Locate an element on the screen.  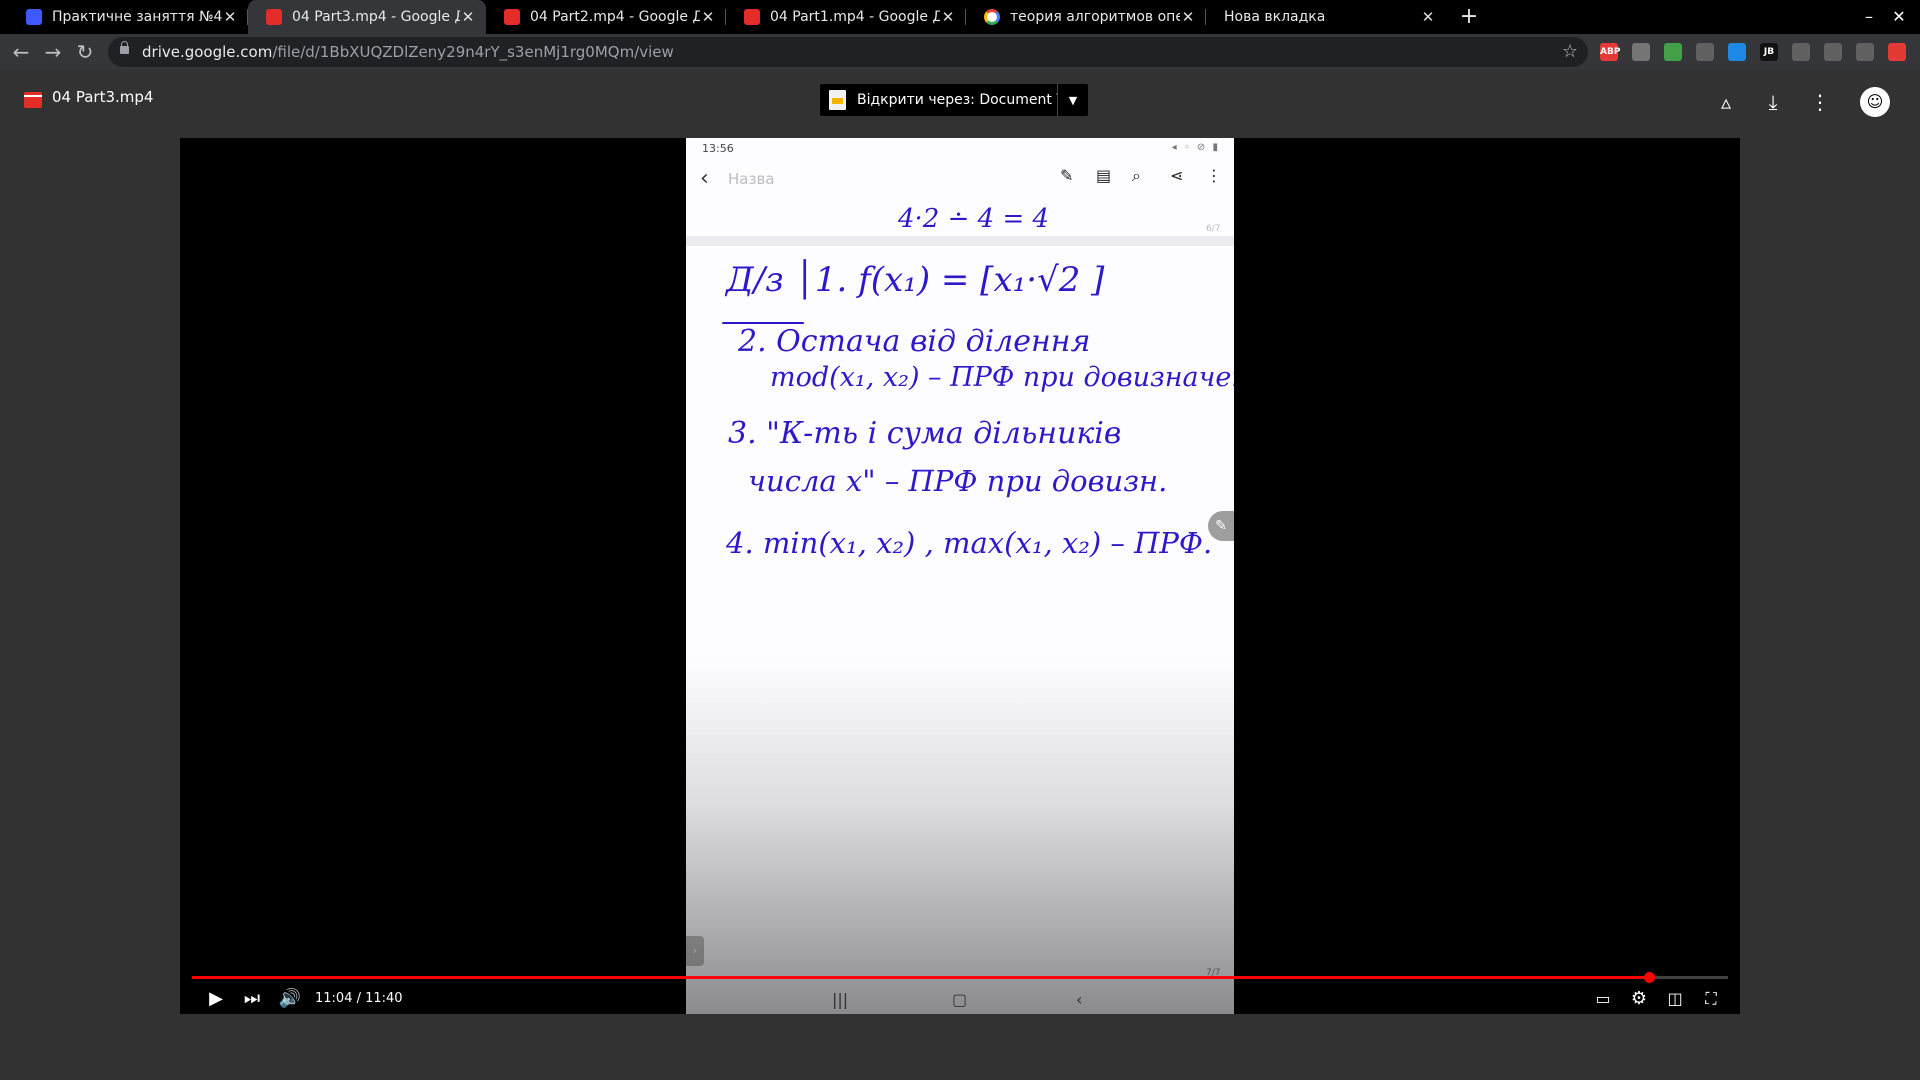
phone-navbar: ||| ▢ ‹ is located at coordinates (960, 999).